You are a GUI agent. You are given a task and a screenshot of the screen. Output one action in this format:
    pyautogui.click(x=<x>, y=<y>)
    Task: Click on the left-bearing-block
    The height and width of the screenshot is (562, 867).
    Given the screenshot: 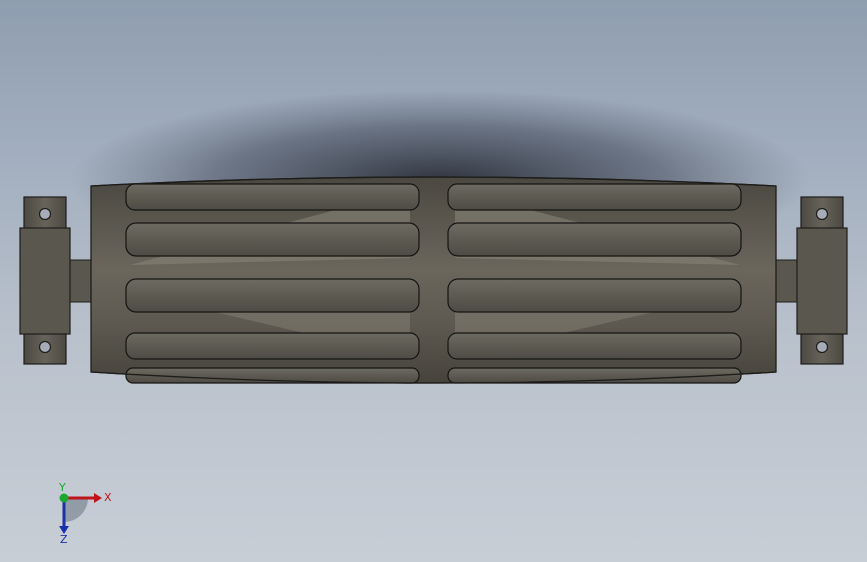 What is the action you would take?
    pyautogui.click(x=45, y=280)
    